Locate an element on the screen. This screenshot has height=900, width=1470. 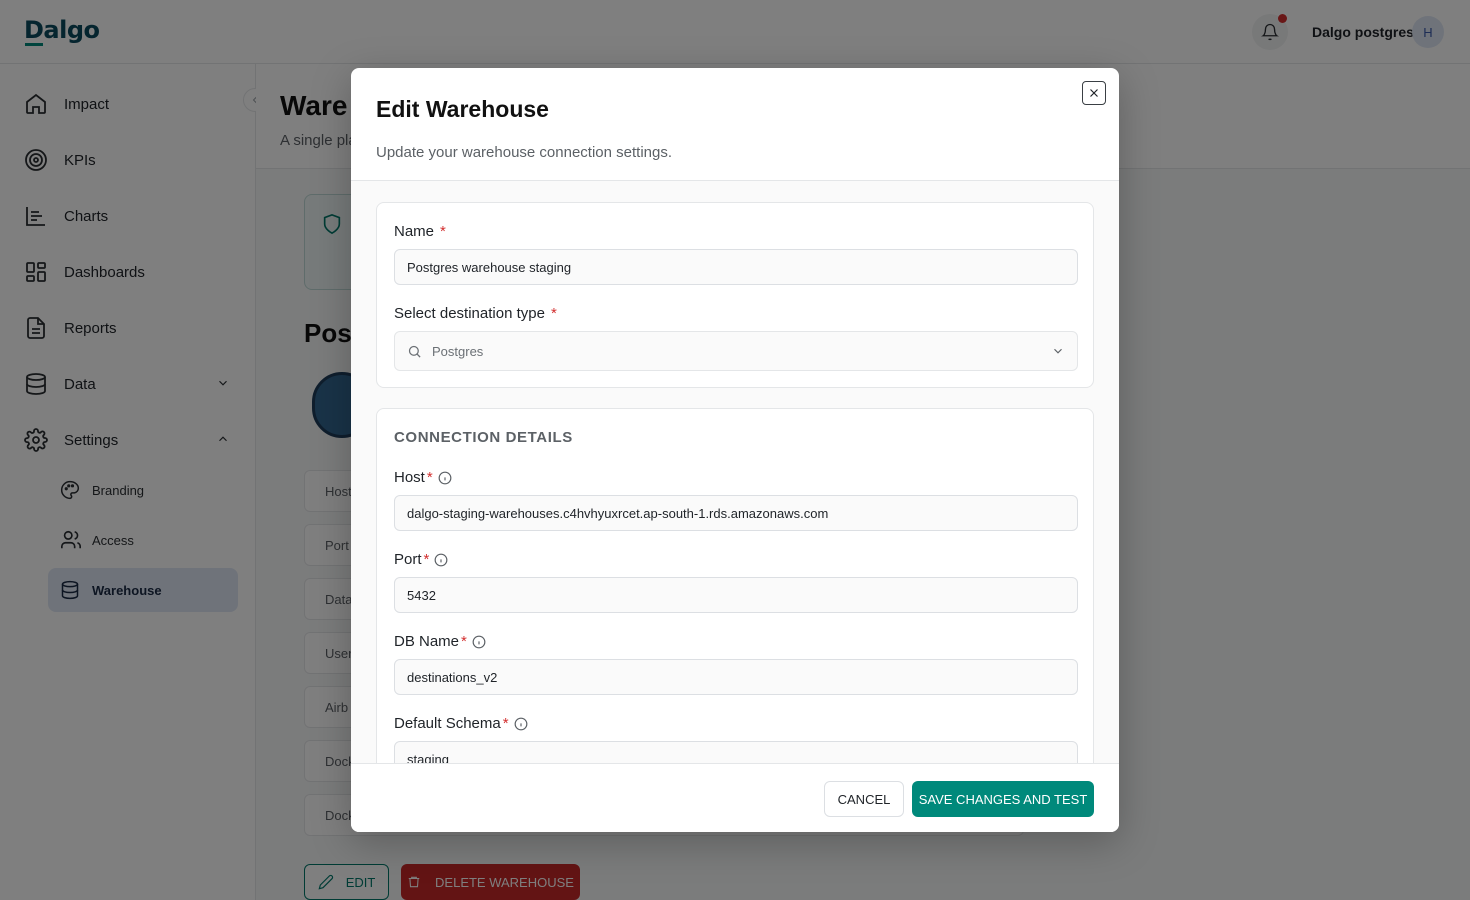
default-schema-label: Default Schema * is located at coordinates (461, 723).